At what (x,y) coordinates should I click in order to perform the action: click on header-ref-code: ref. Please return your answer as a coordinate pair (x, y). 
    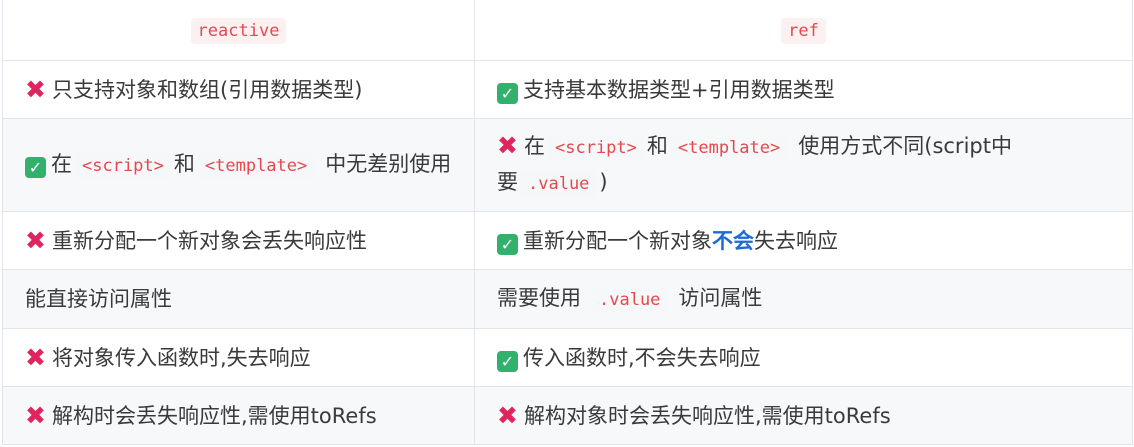
    Looking at the image, I should click on (803, 31).